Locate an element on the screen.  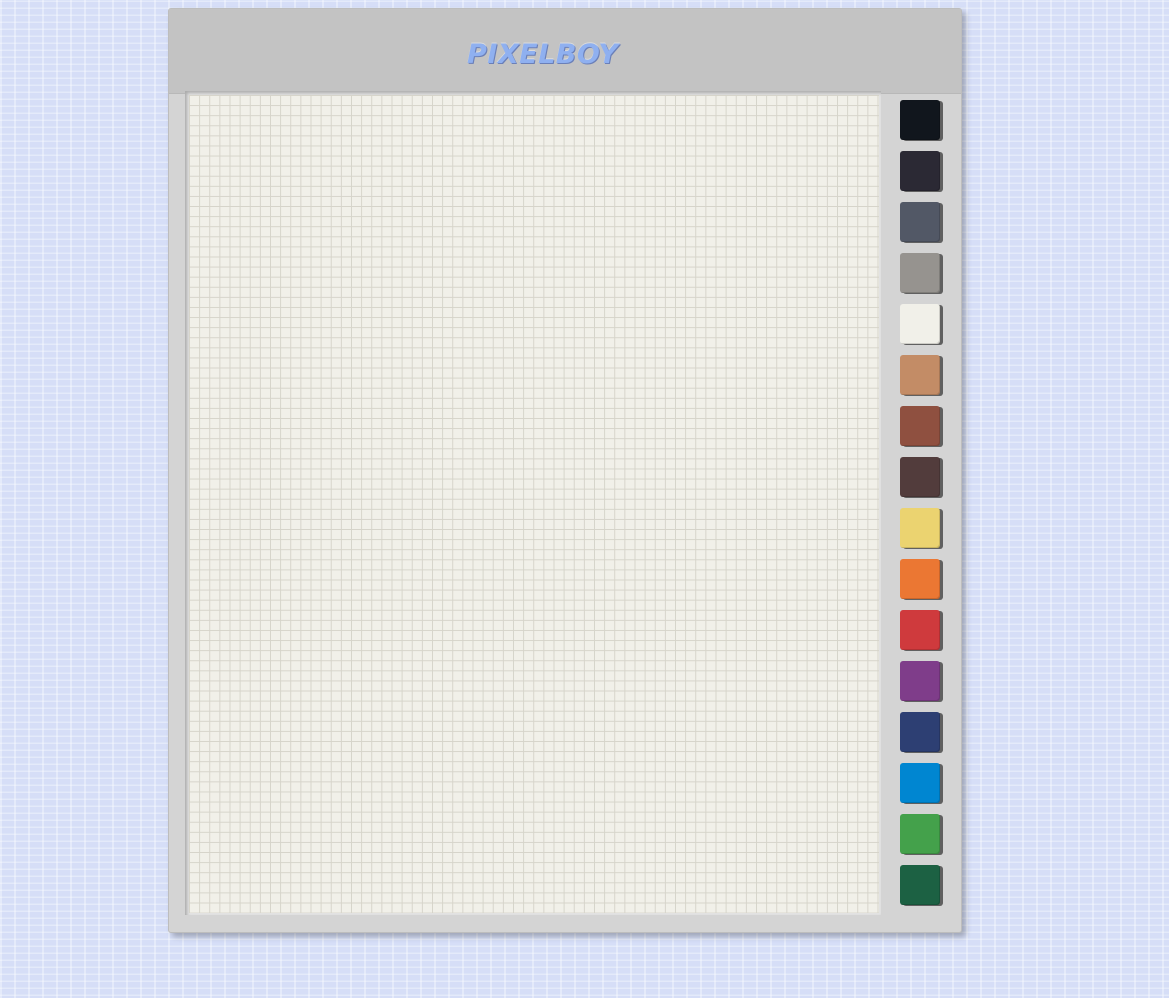
swatch-dark-slate is located at coordinates (920, 171).